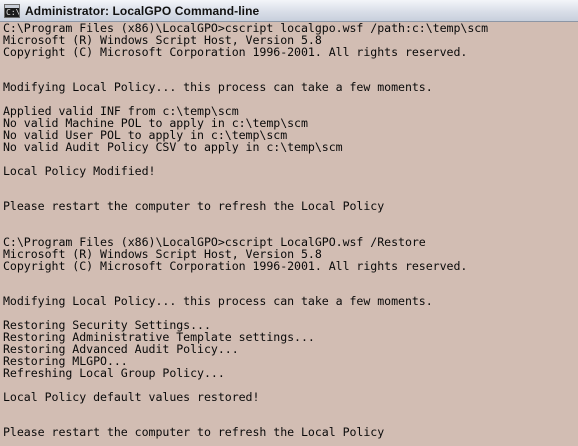 Image resolution: width=578 pixels, height=446 pixels. What do you see at coordinates (289, 11) in the screenshot?
I see `title-bar: C:\ Administrator: LocalGPO Command-line` at bounding box center [289, 11].